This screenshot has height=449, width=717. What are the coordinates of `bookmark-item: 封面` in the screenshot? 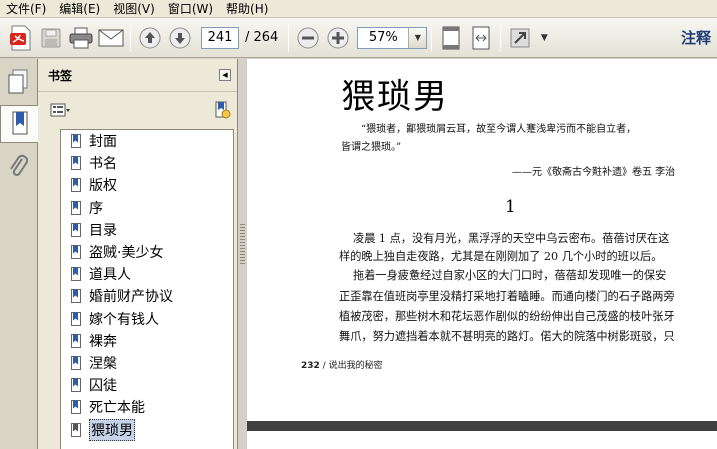 It's located at (147, 141).